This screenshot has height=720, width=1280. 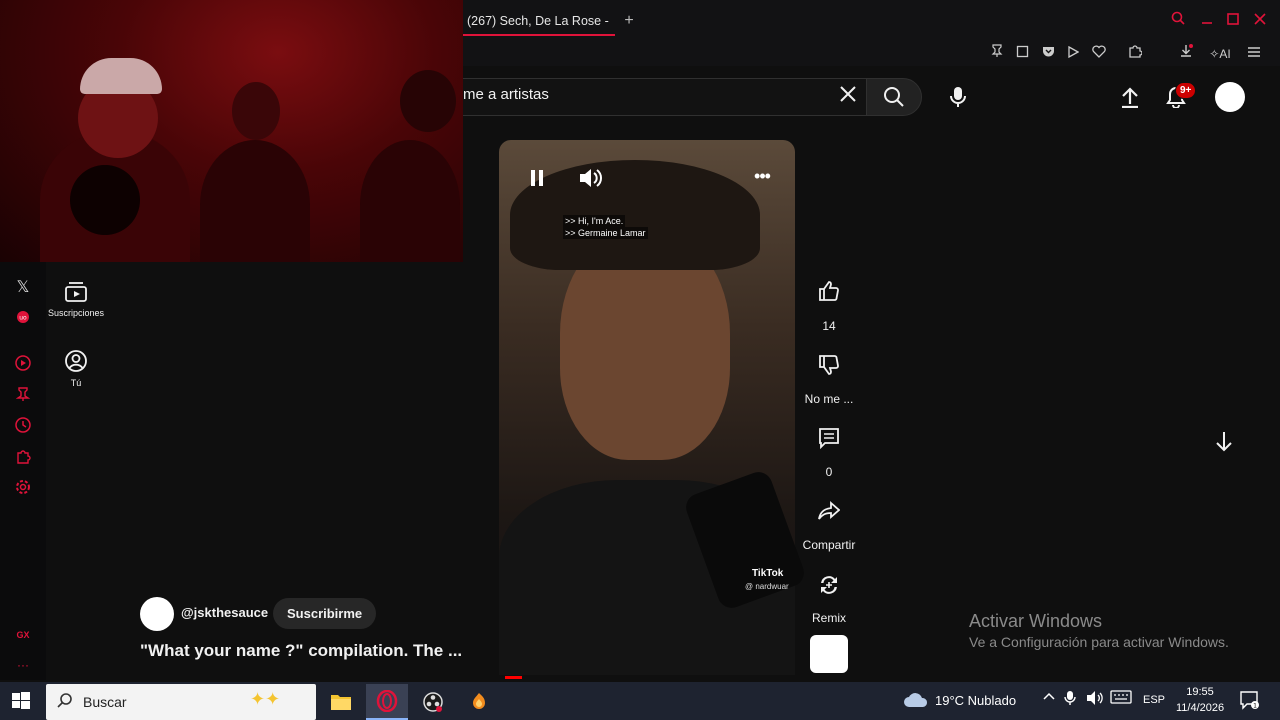 What do you see at coordinates (1022, 54) in the screenshot?
I see `snapshot-icon` at bounding box center [1022, 54].